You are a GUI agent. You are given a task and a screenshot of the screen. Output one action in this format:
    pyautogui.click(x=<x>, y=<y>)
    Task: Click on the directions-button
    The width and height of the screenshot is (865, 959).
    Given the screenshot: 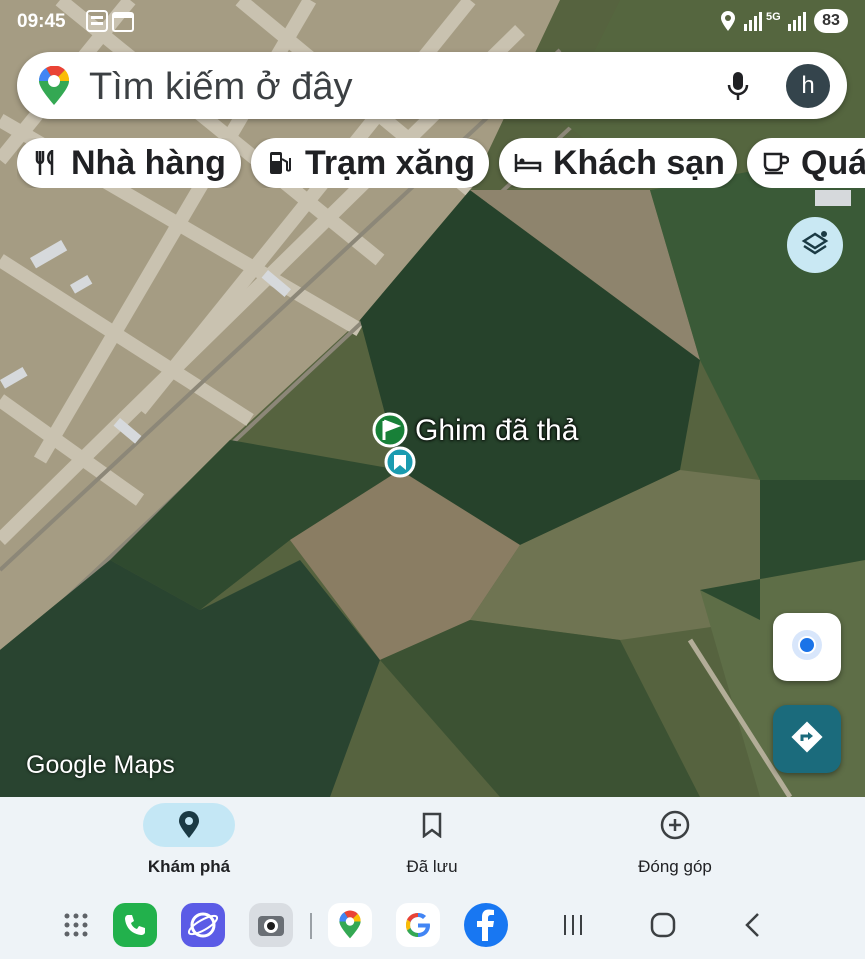 What is the action you would take?
    pyautogui.click(x=807, y=739)
    